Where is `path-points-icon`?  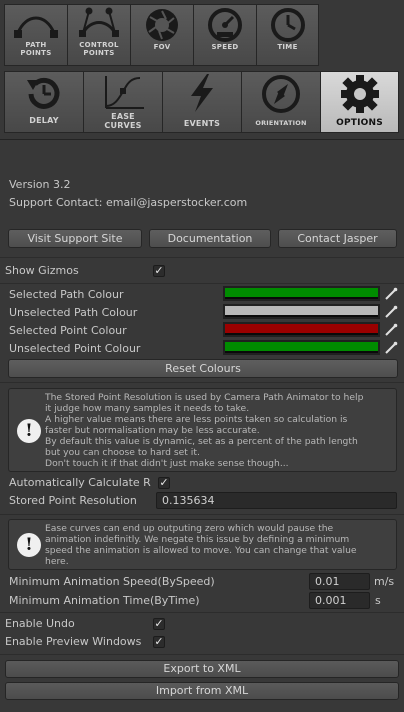 path-points-icon is located at coordinates (36, 27).